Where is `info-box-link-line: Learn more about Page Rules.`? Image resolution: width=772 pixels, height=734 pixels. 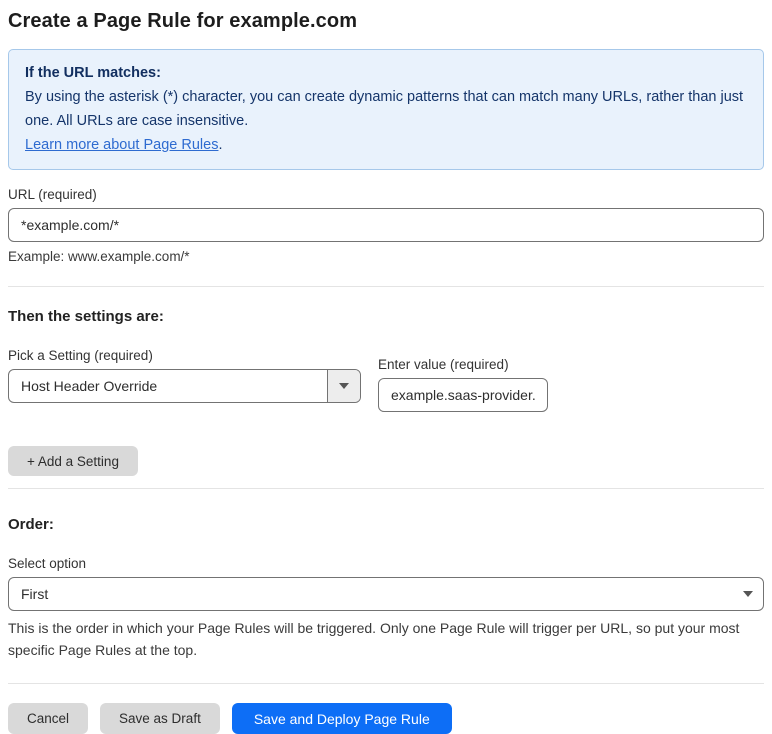
info-box-link-line: Learn more about Page Rules. is located at coordinates (386, 145).